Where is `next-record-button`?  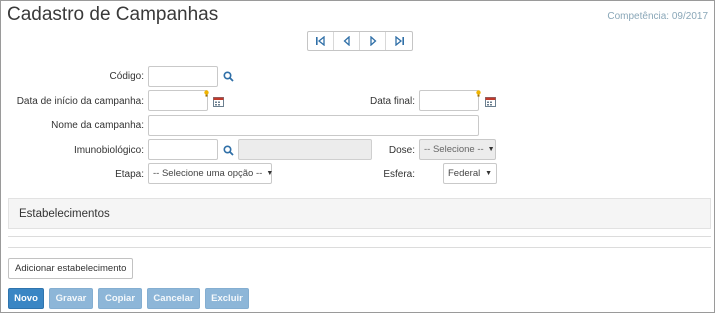 next-record-button is located at coordinates (373, 41).